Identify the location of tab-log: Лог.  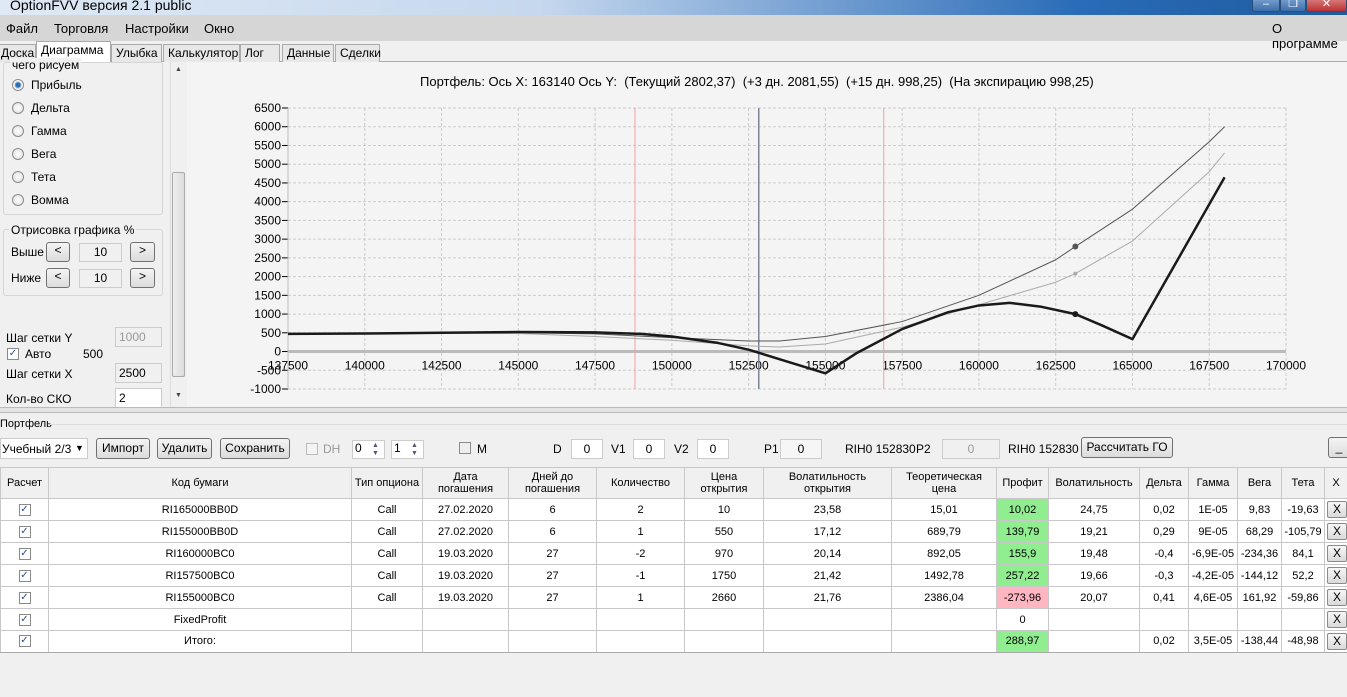
(260, 53).